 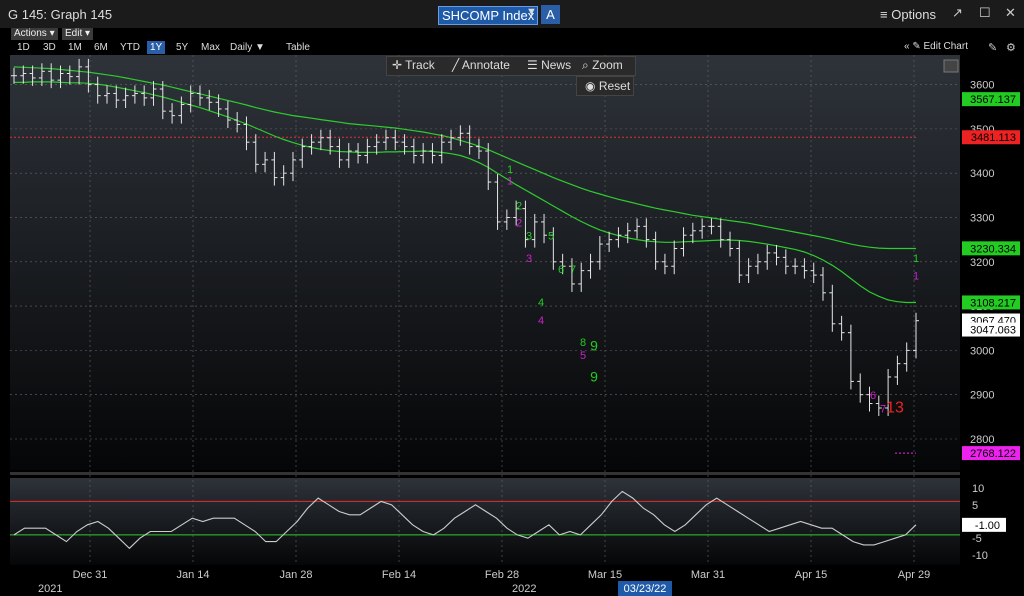 I want to click on ticker-input: SHCOMP Index, so click(x=488, y=15).